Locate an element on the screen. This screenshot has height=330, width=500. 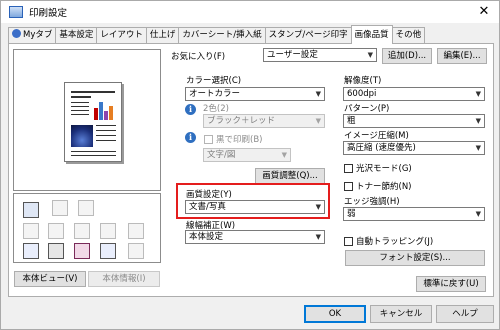
toner-save-checkbox: トナー節約(N) is located at coordinates (378, 186).